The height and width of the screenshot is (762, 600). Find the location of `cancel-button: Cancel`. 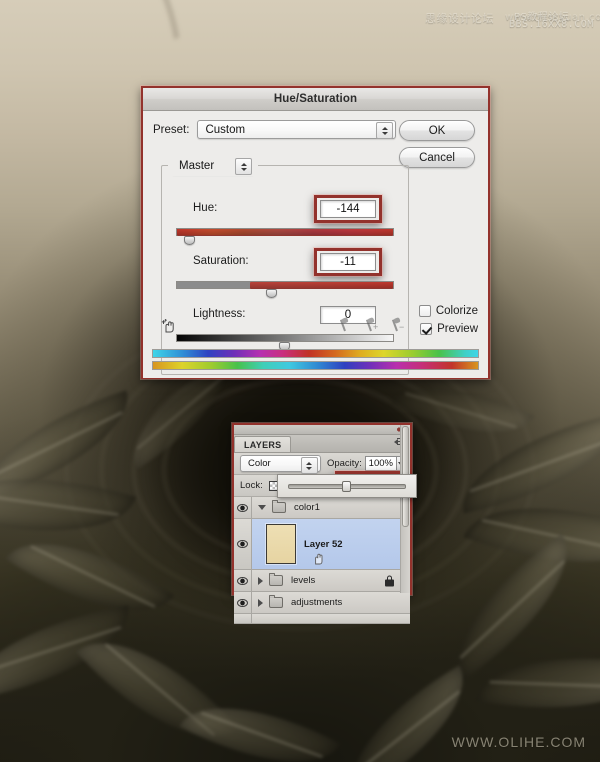

cancel-button: Cancel is located at coordinates (437, 157).